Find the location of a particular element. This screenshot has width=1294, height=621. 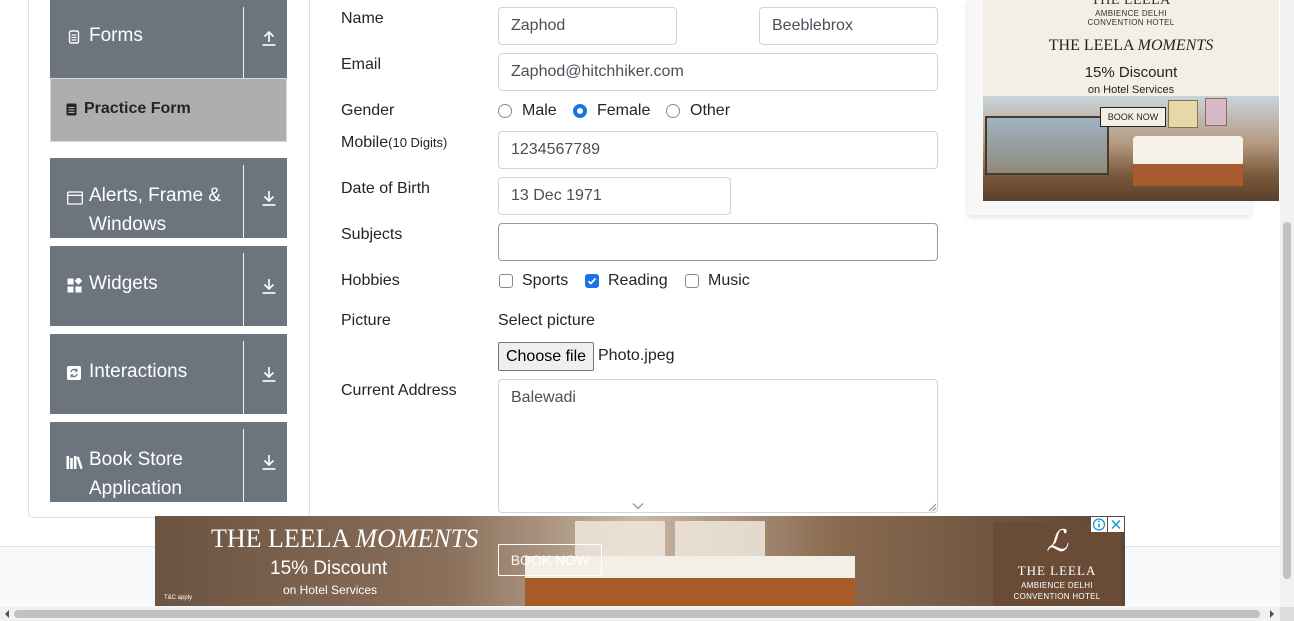

scroll-left-icon is located at coordinates (7, 614).